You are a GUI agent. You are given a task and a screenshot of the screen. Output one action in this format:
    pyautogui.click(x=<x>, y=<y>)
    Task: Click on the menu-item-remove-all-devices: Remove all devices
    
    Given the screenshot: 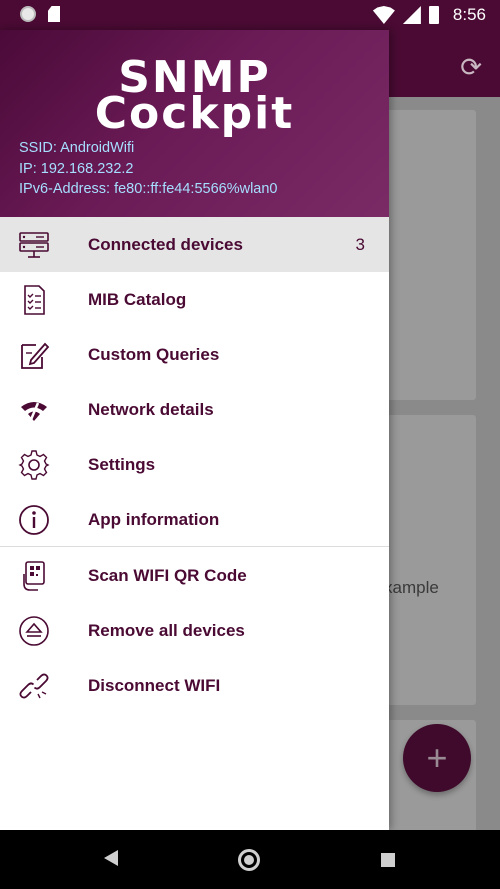 What is the action you would take?
    pyautogui.click(x=194, y=630)
    